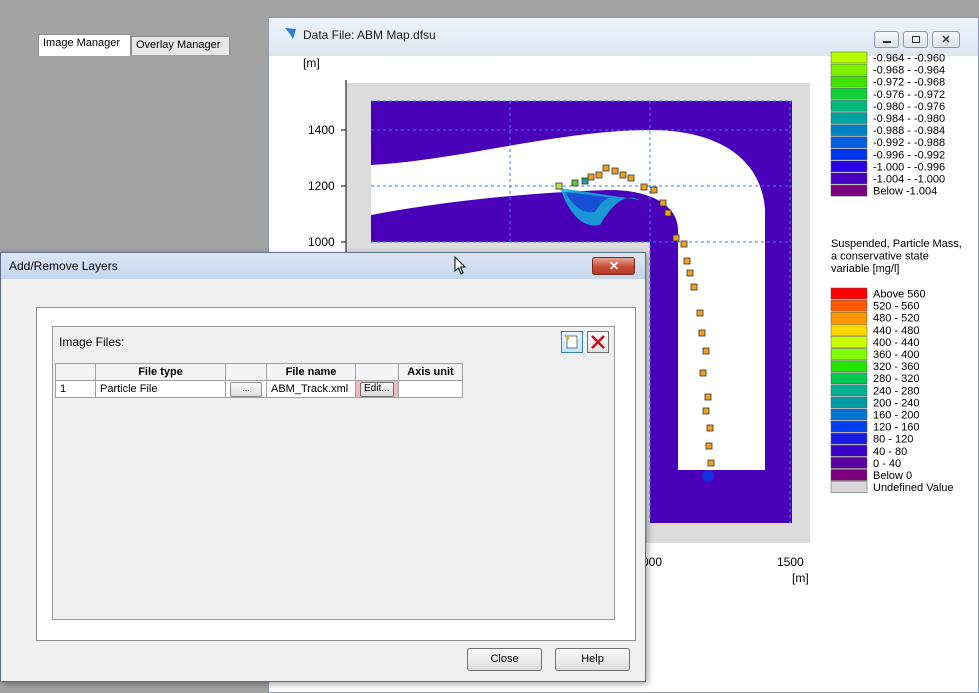 This screenshot has height=693, width=979. I want to click on file-type-cell: Particle File, so click(160, 389).